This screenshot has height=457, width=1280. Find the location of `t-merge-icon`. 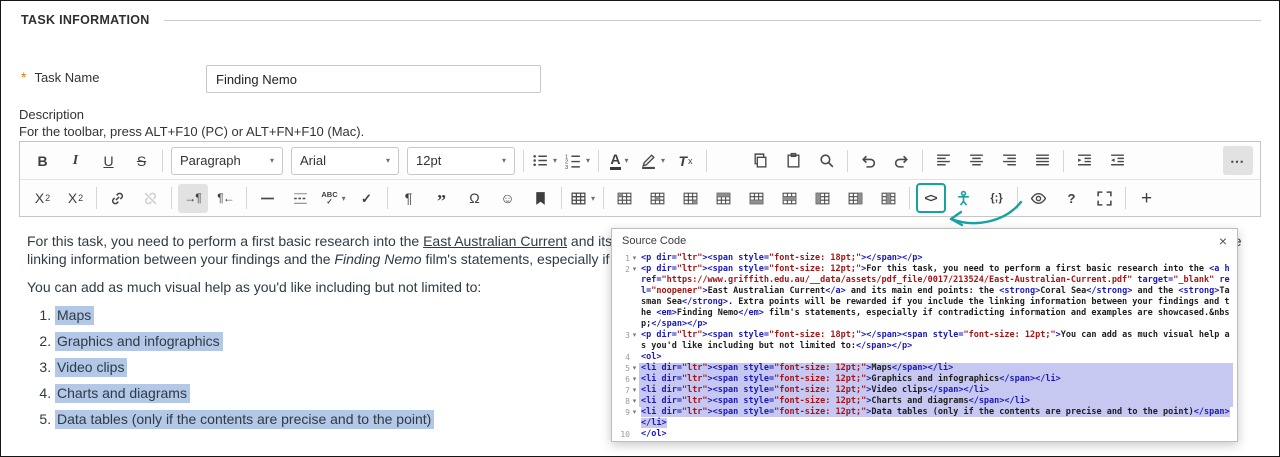

t-merge-icon is located at coordinates (657, 198).